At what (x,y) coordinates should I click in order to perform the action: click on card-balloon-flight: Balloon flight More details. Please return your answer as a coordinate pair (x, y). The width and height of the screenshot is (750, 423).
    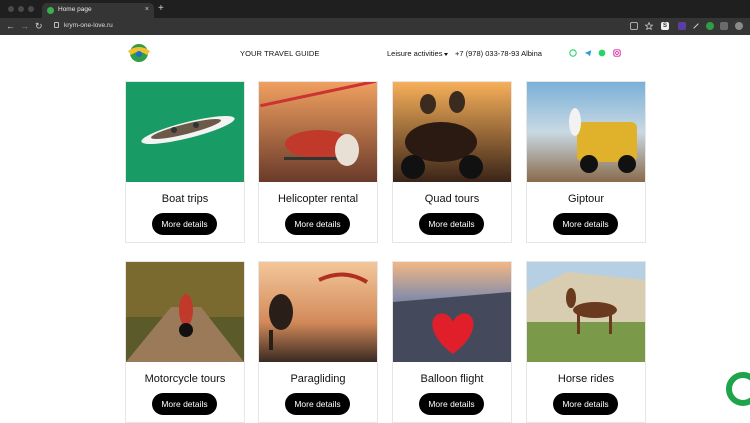
    Looking at the image, I should click on (452, 342).